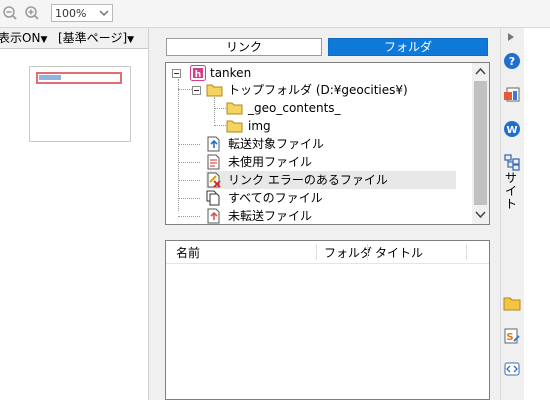  What do you see at coordinates (512, 369) in the screenshot?
I see `source-code-icon` at bounding box center [512, 369].